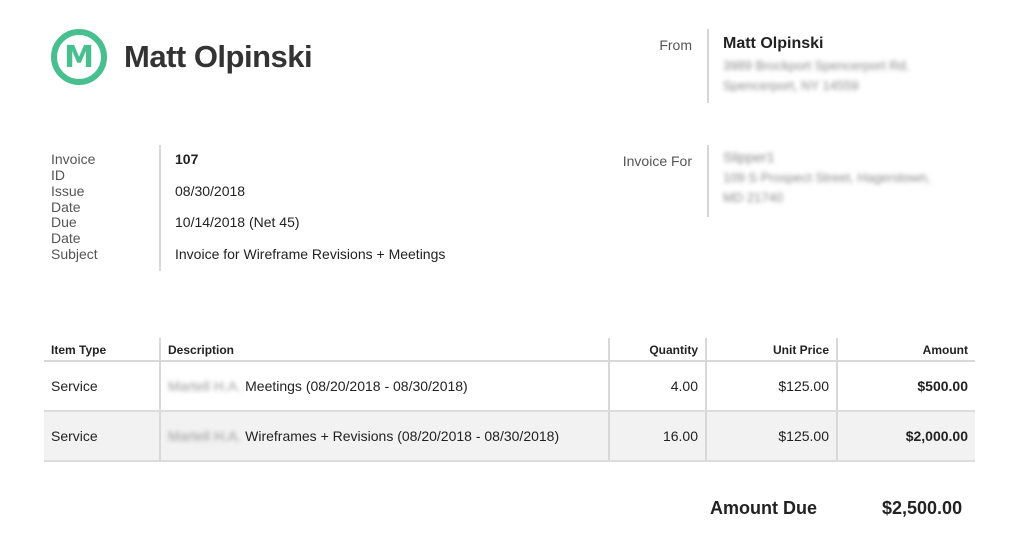 The width and height of the screenshot is (1024, 553). Describe the element at coordinates (675, 45) in the screenshot. I see `from-label: From` at that location.